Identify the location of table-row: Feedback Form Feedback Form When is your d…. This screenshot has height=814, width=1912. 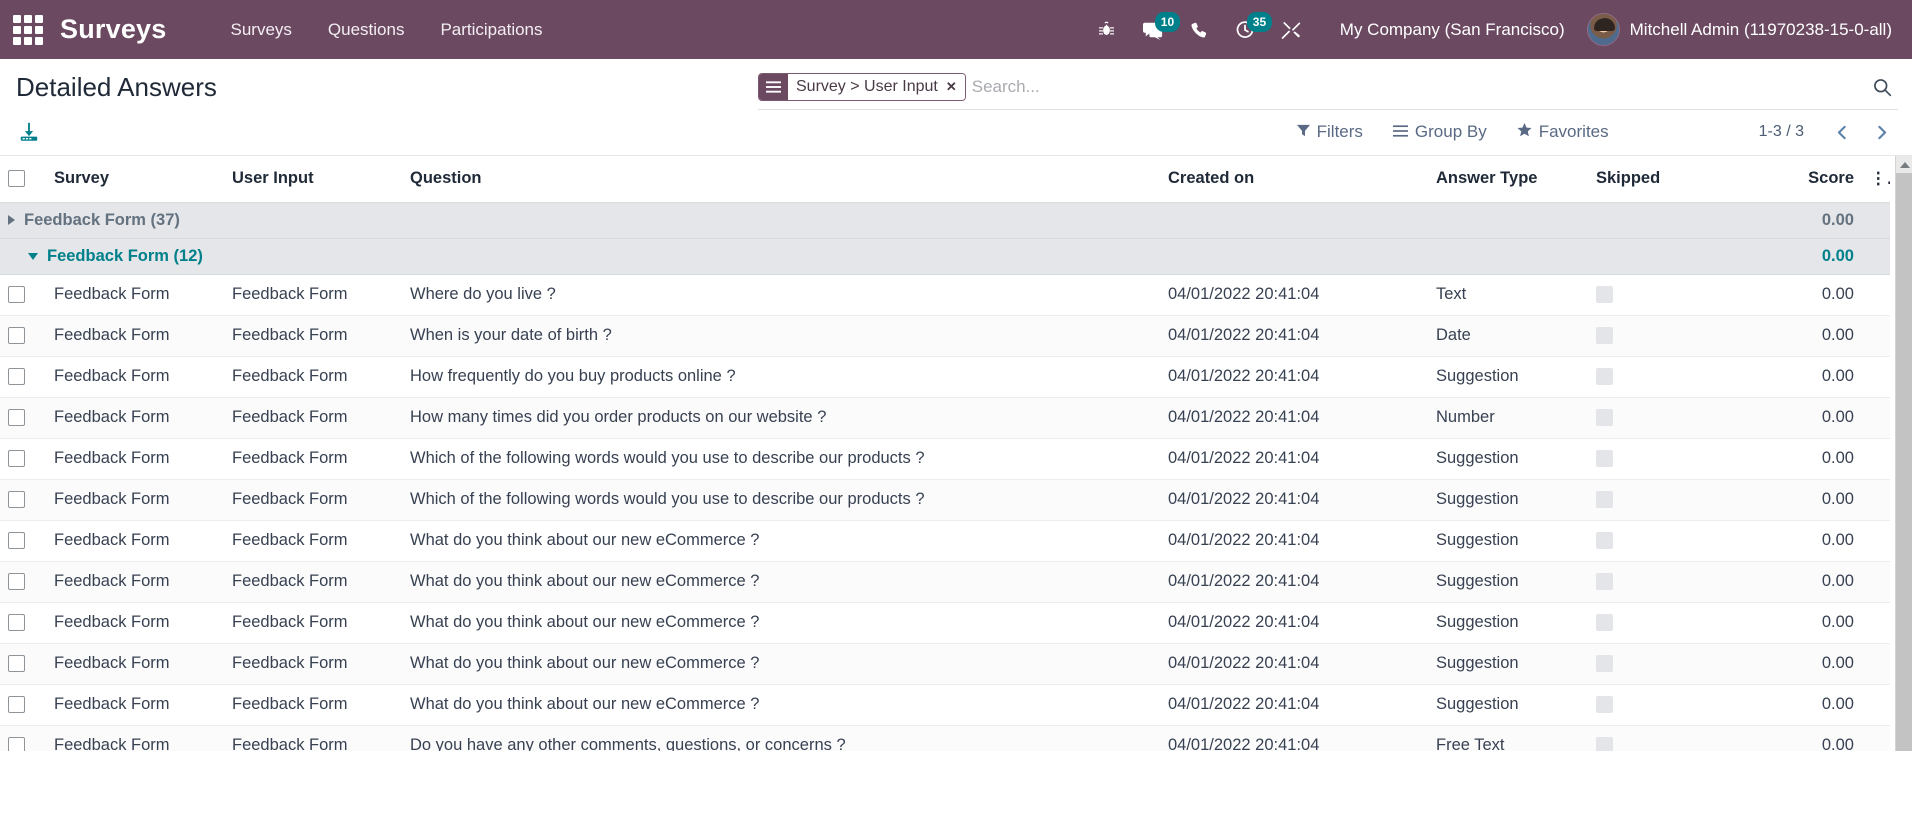
(945, 335).